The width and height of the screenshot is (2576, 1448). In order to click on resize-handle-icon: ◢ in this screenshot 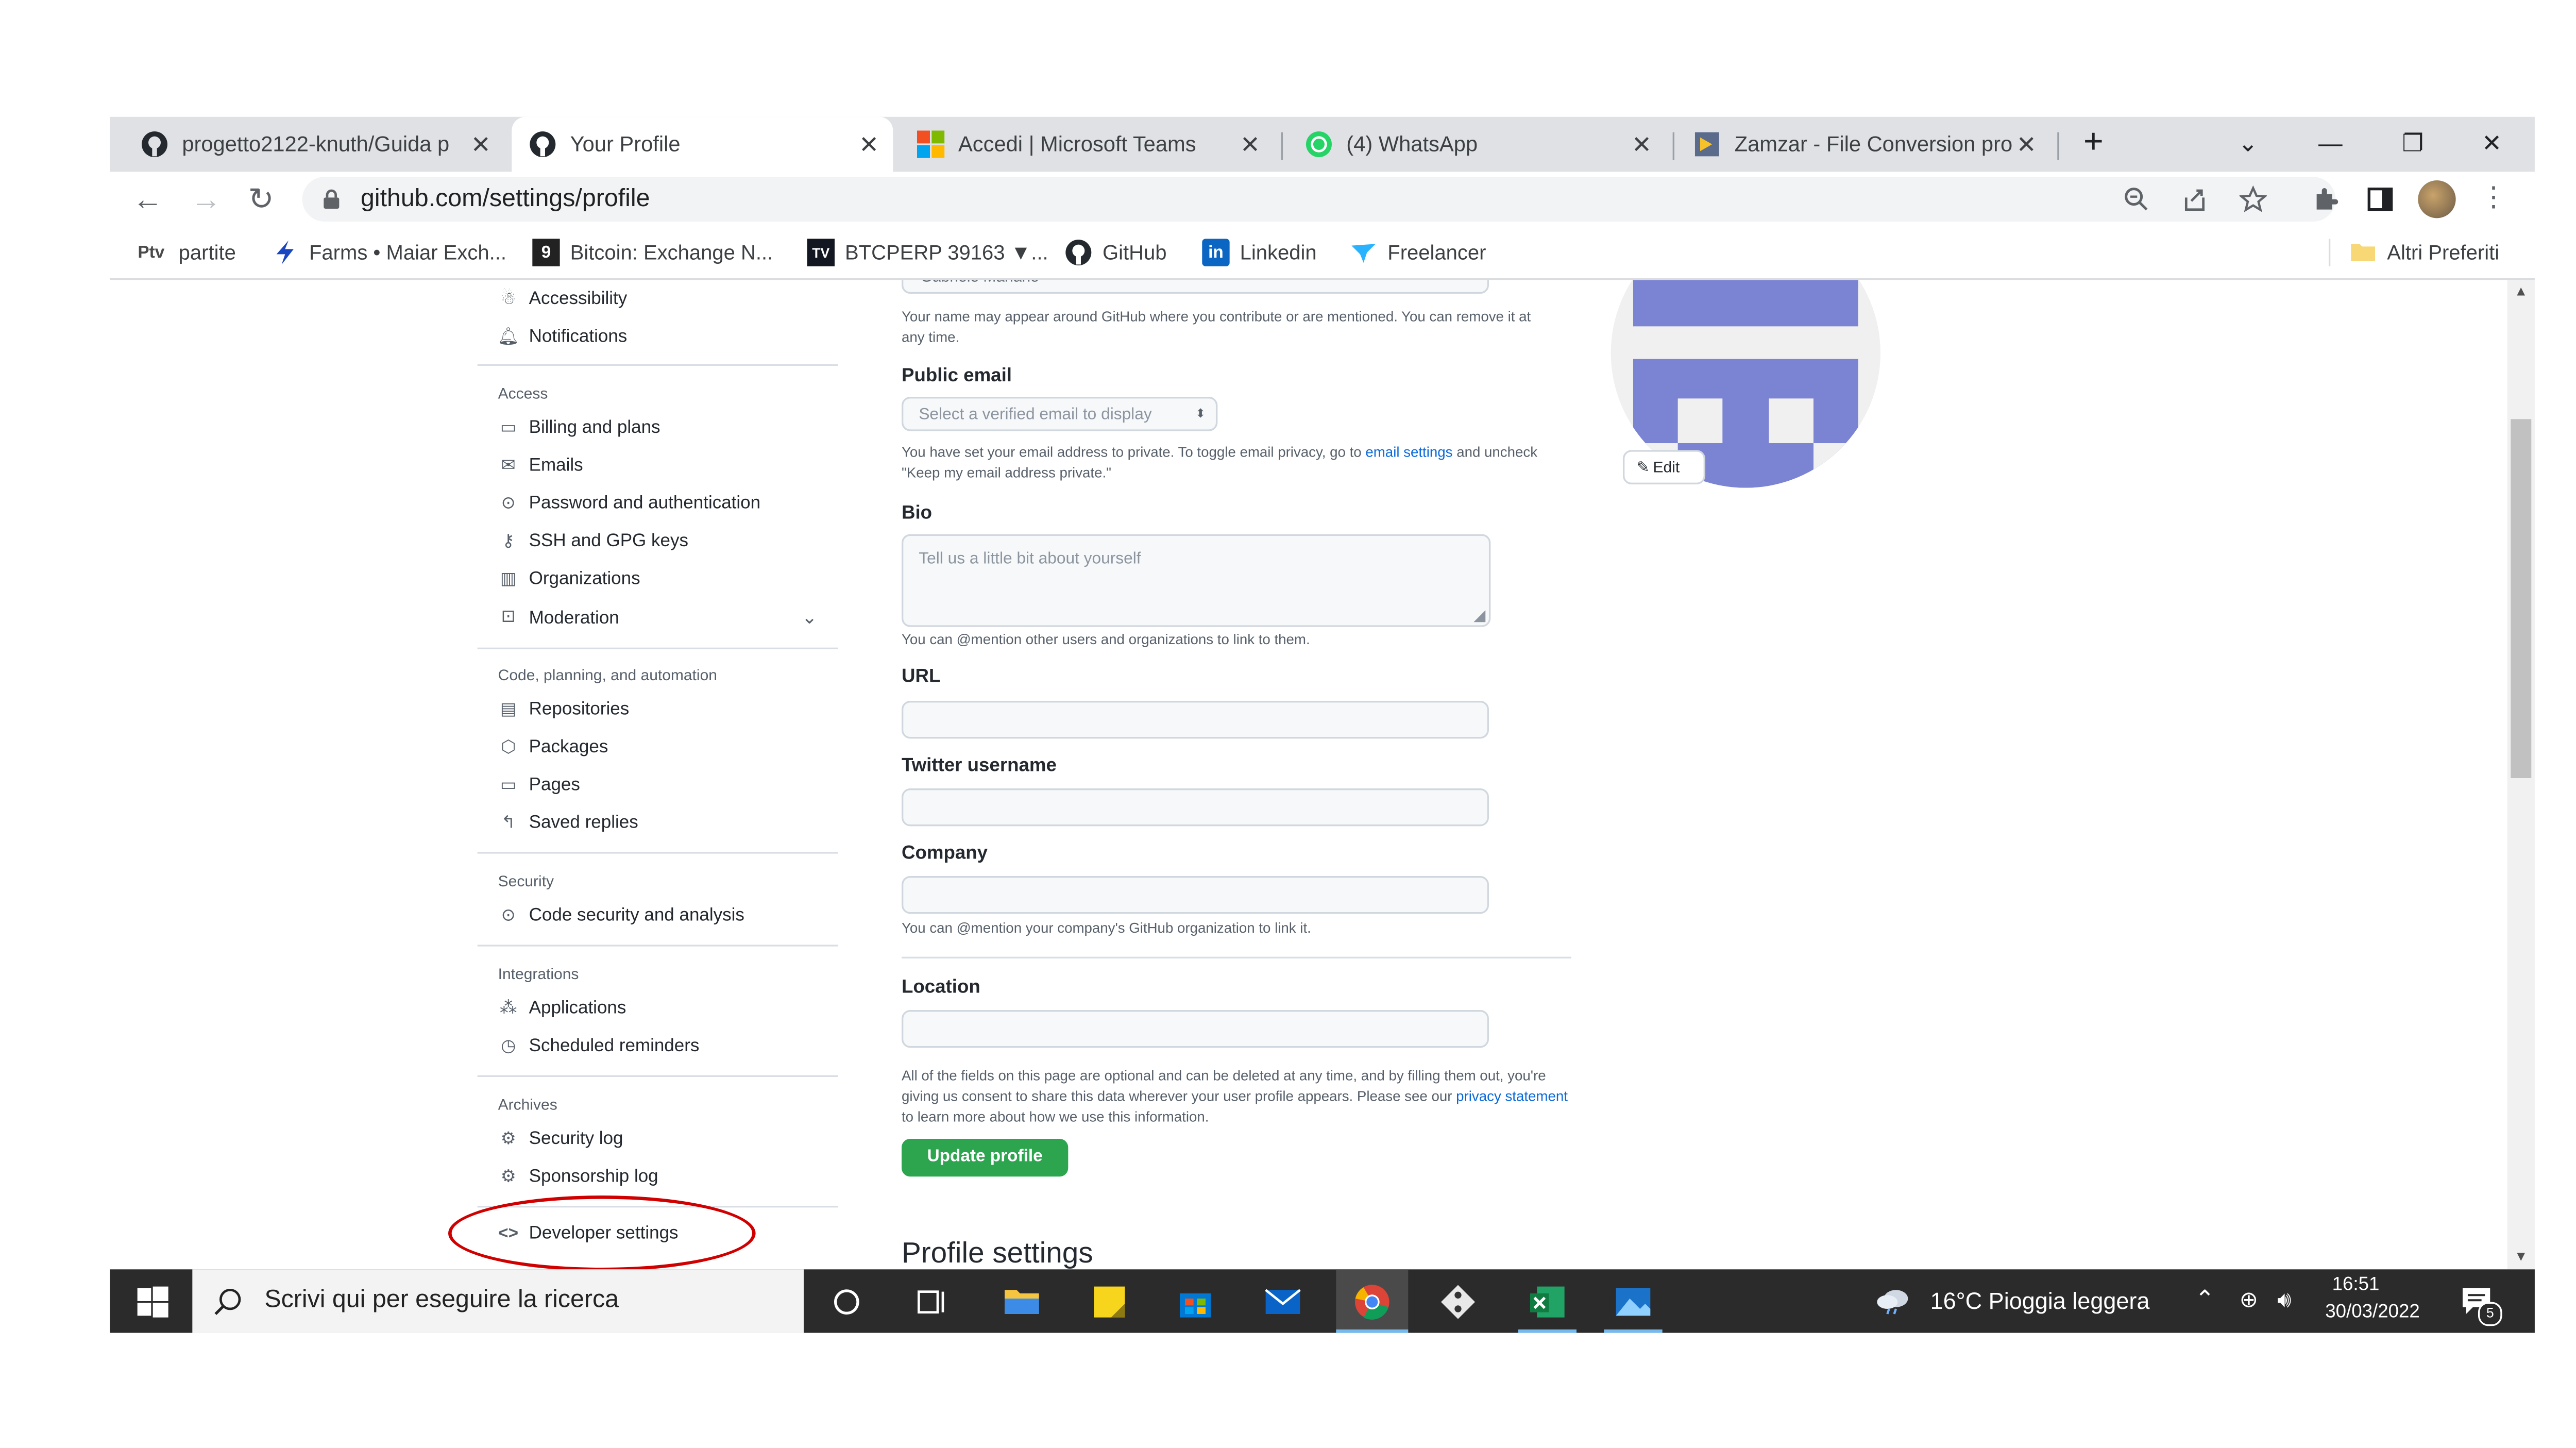, I will do `click(1479, 616)`.